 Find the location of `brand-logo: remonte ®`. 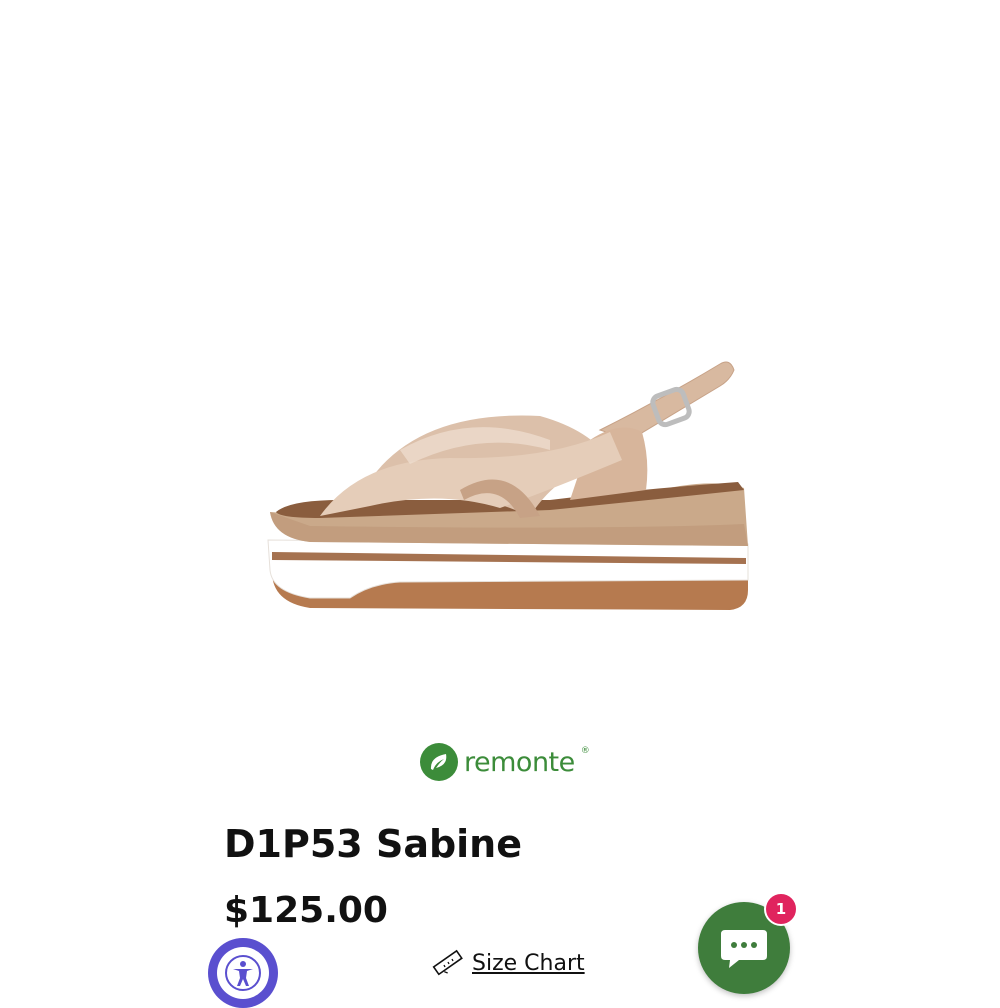

brand-logo: remonte ® is located at coordinates (505, 762).